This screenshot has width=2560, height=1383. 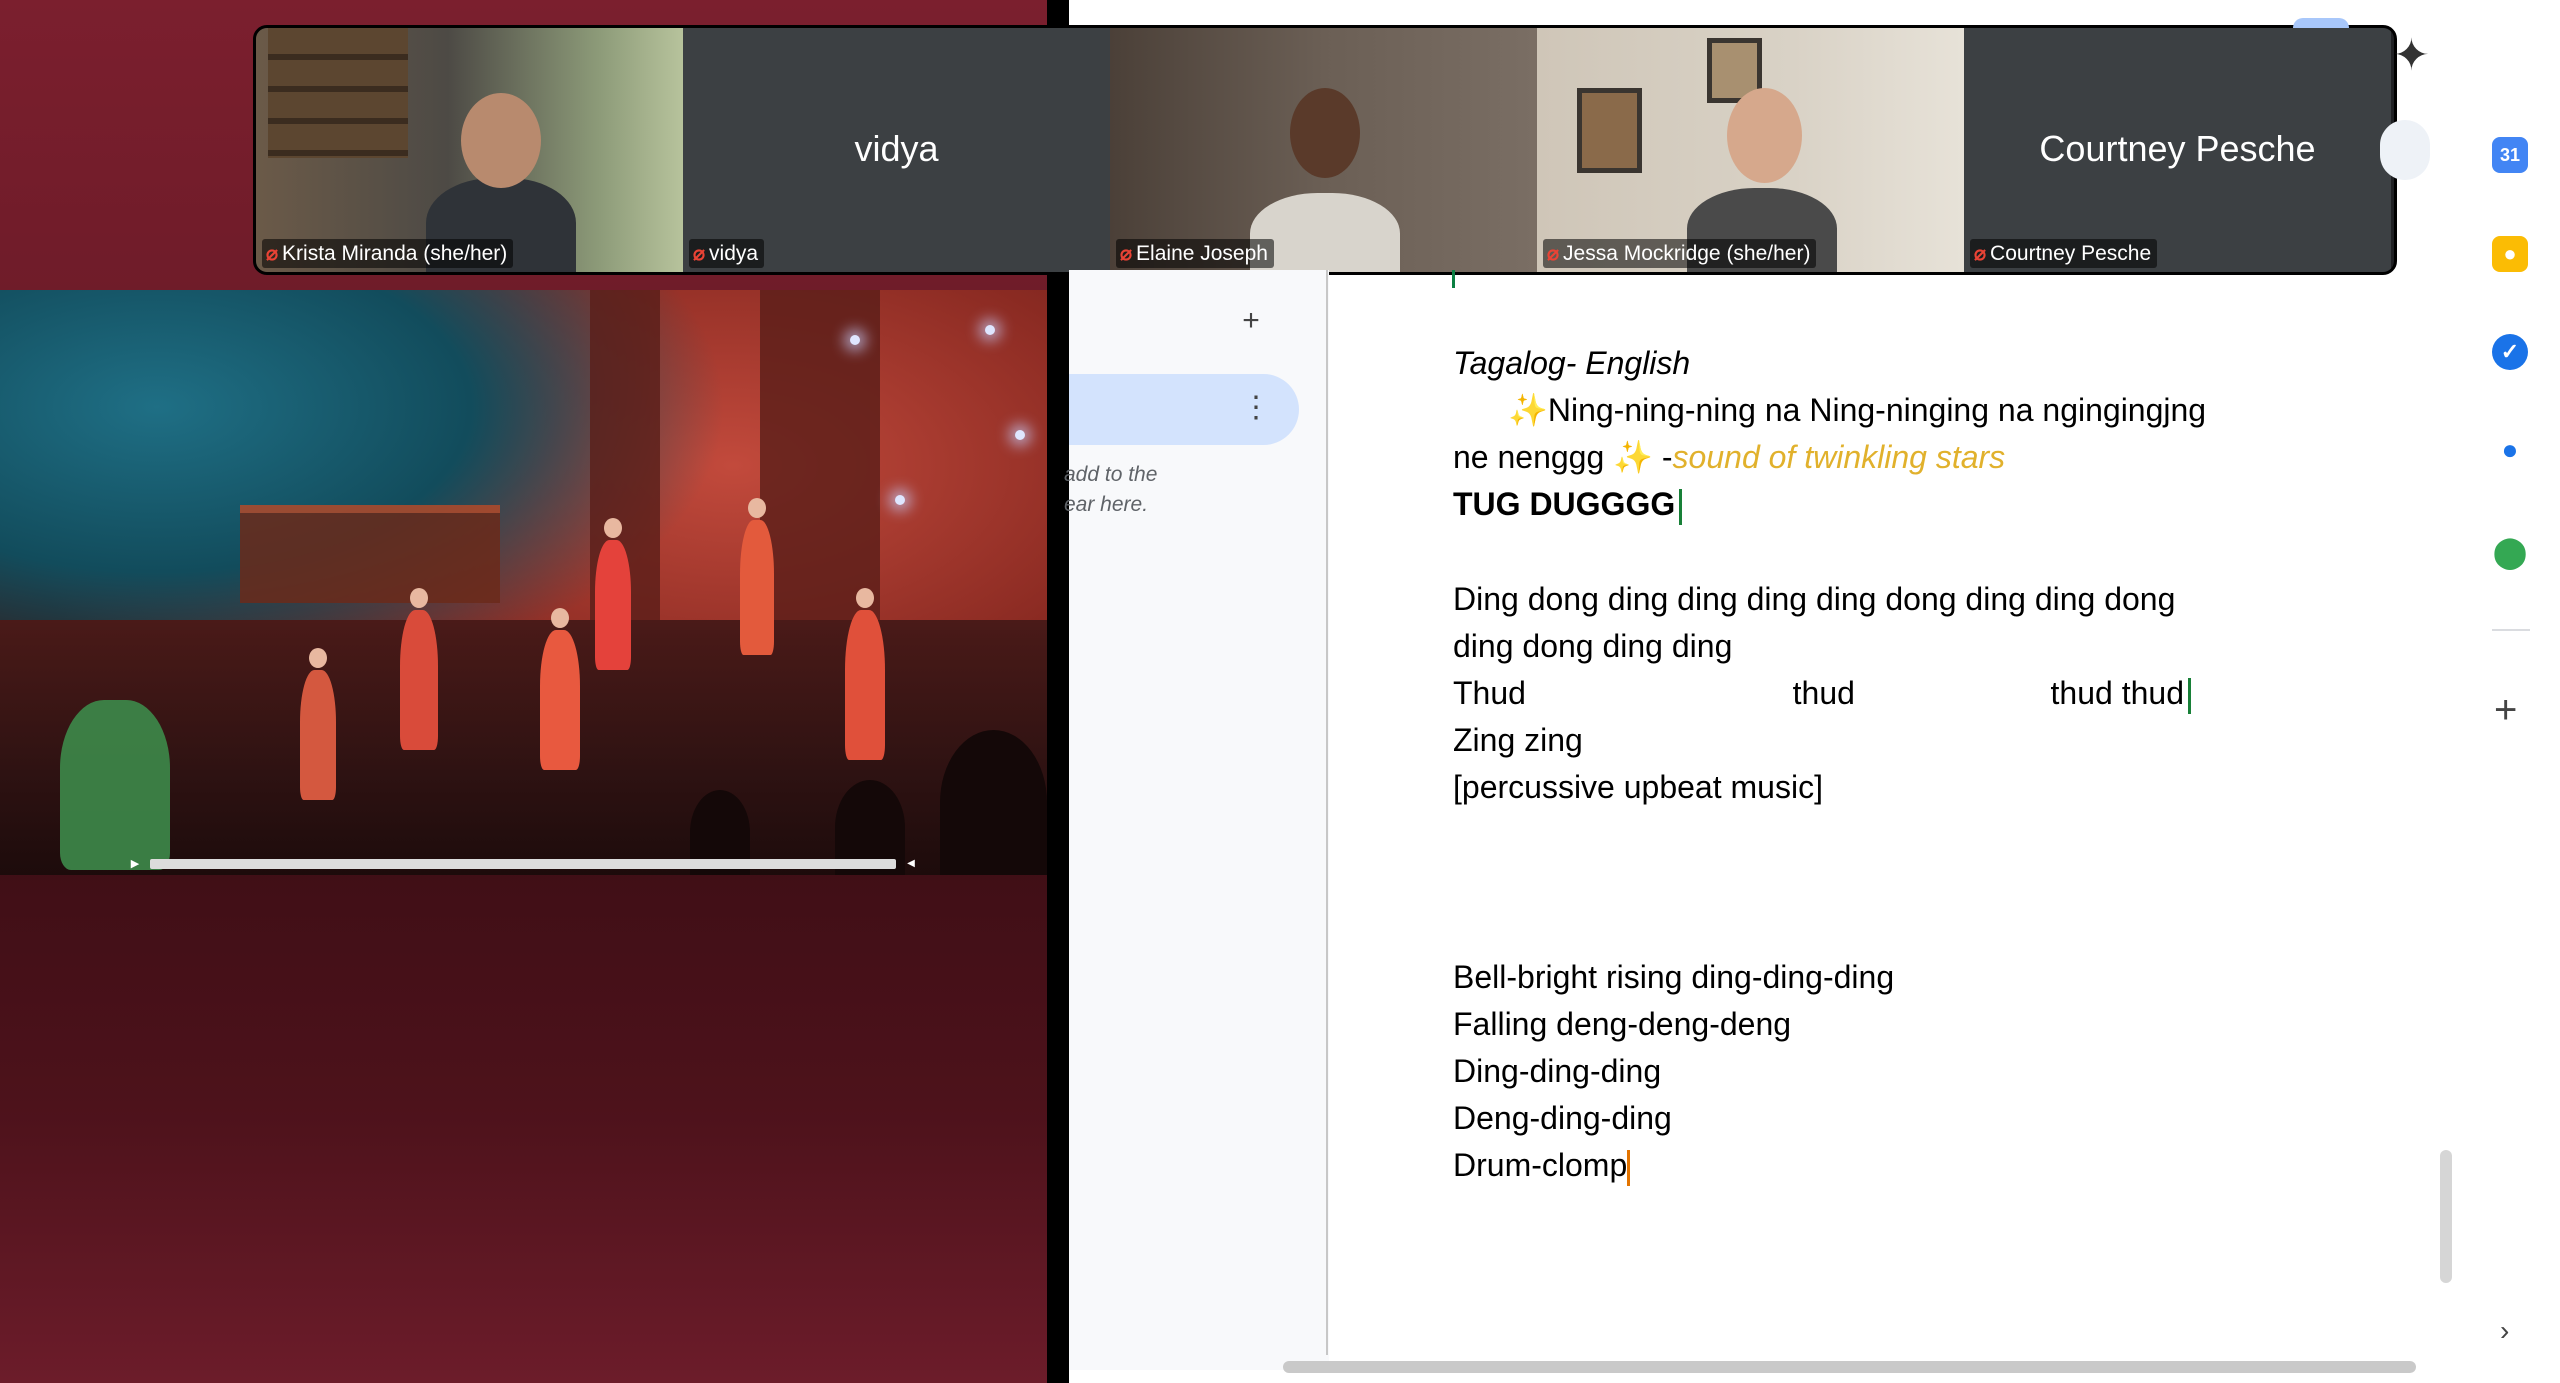 What do you see at coordinates (2510, 155) in the screenshot?
I see `calendar-icon: 31` at bounding box center [2510, 155].